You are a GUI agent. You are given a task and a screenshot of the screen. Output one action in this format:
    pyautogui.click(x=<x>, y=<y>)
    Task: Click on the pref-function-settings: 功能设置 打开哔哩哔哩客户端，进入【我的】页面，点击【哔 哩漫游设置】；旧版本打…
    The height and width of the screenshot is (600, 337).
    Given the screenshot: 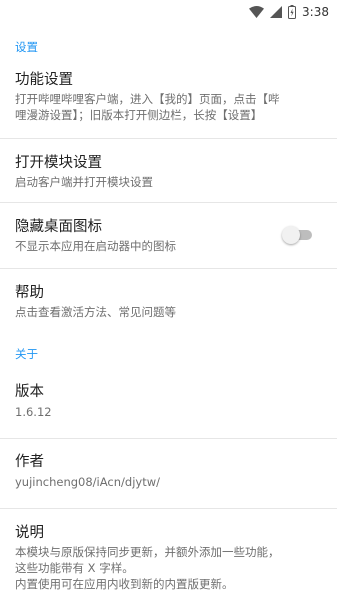 What is the action you would take?
    pyautogui.click(x=168, y=99)
    